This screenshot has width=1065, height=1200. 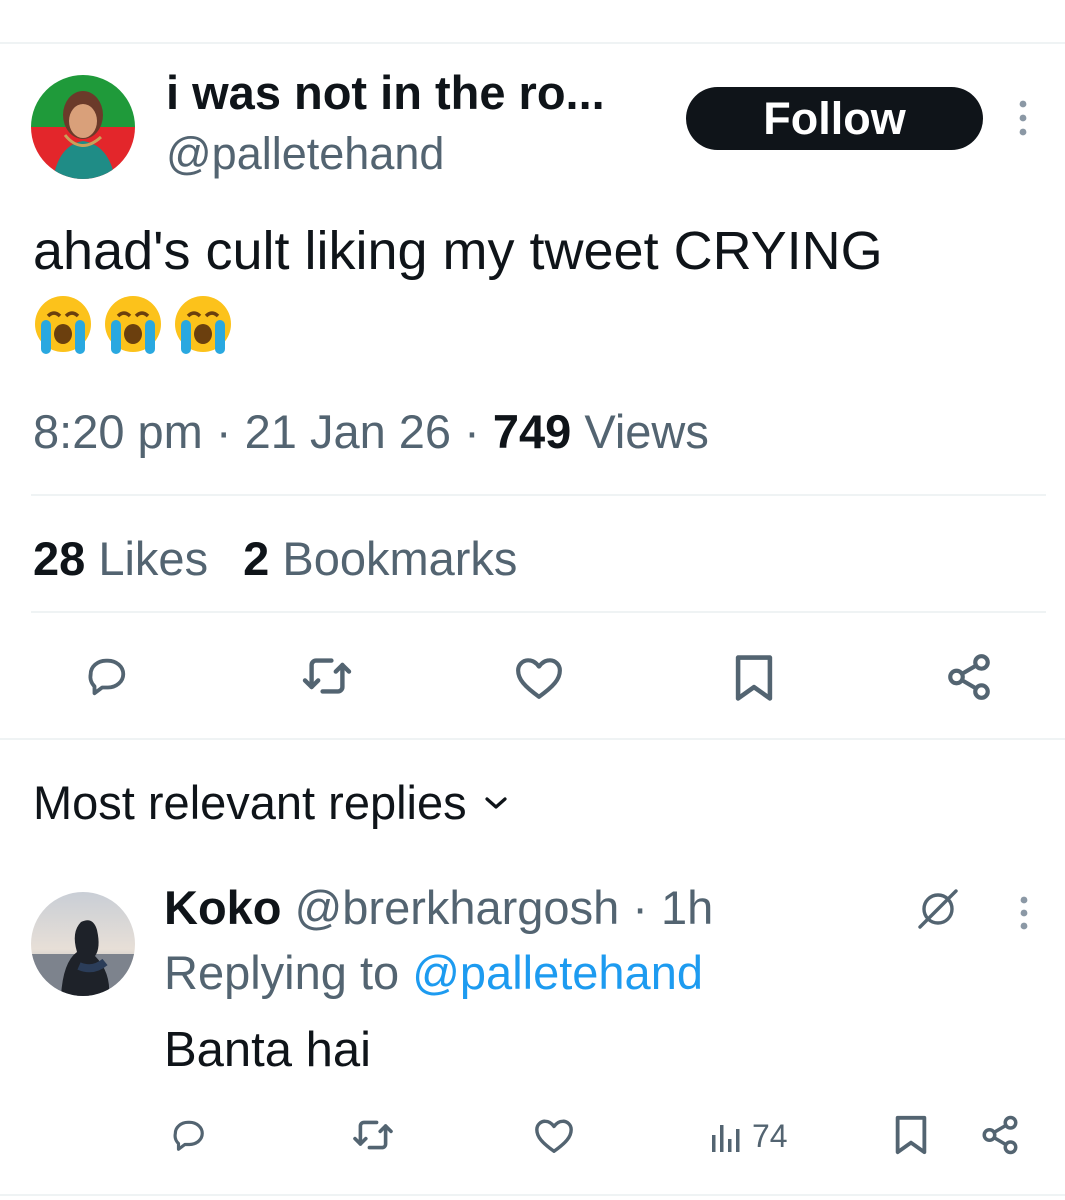 I want to click on bookmarks-count: 2, so click(x=256, y=558).